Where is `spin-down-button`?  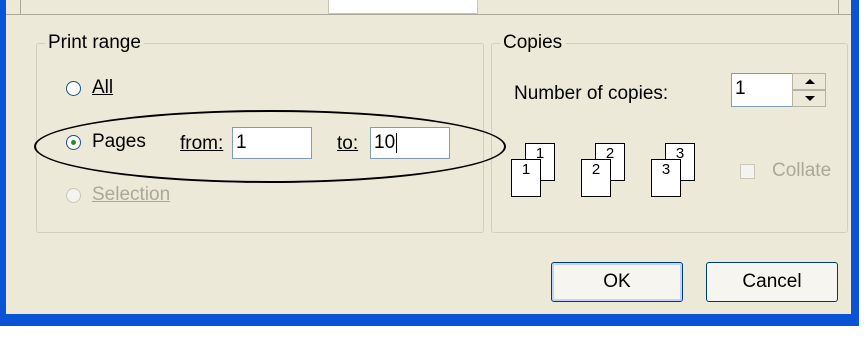
spin-down-button is located at coordinates (809, 98).